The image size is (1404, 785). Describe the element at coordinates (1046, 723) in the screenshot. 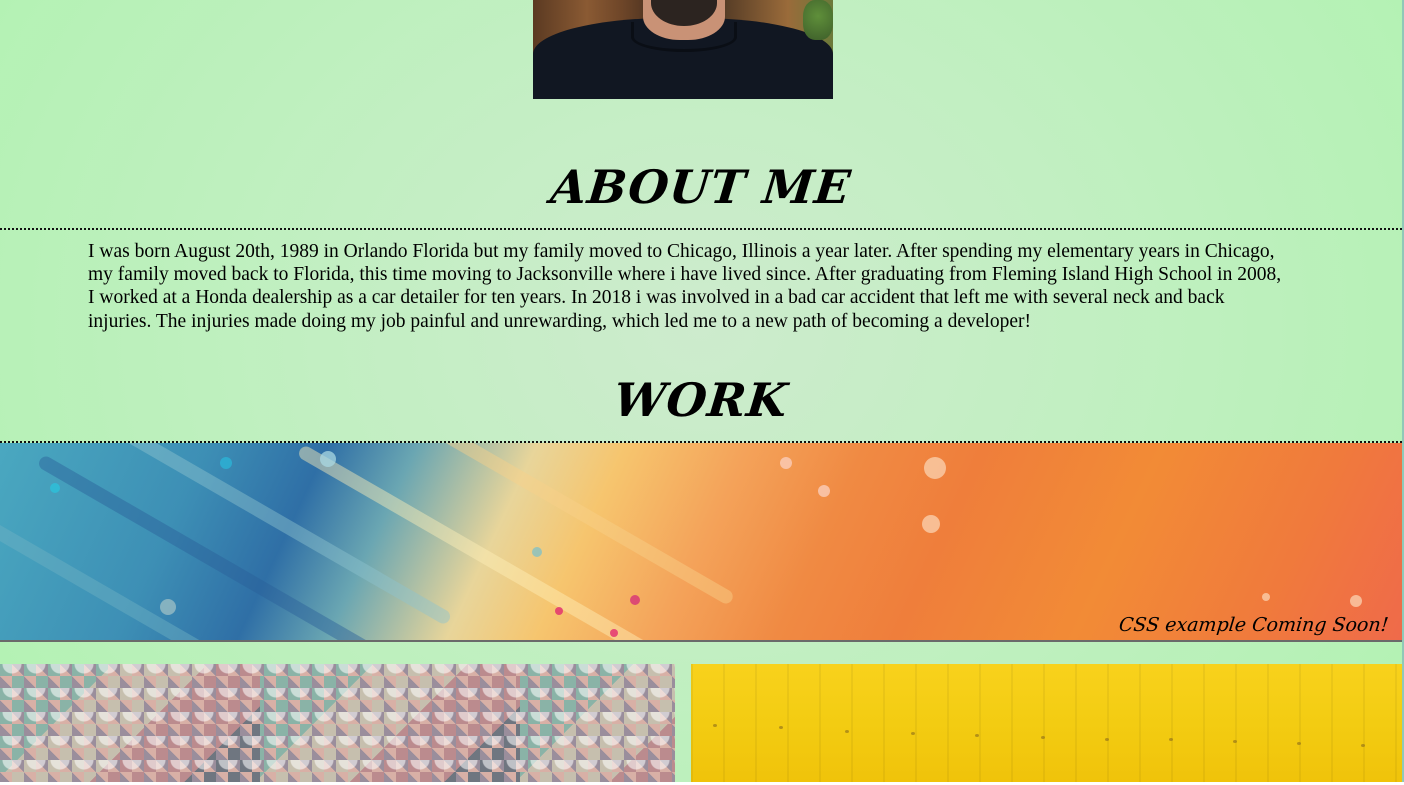

I see `work-tile-yellow` at that location.